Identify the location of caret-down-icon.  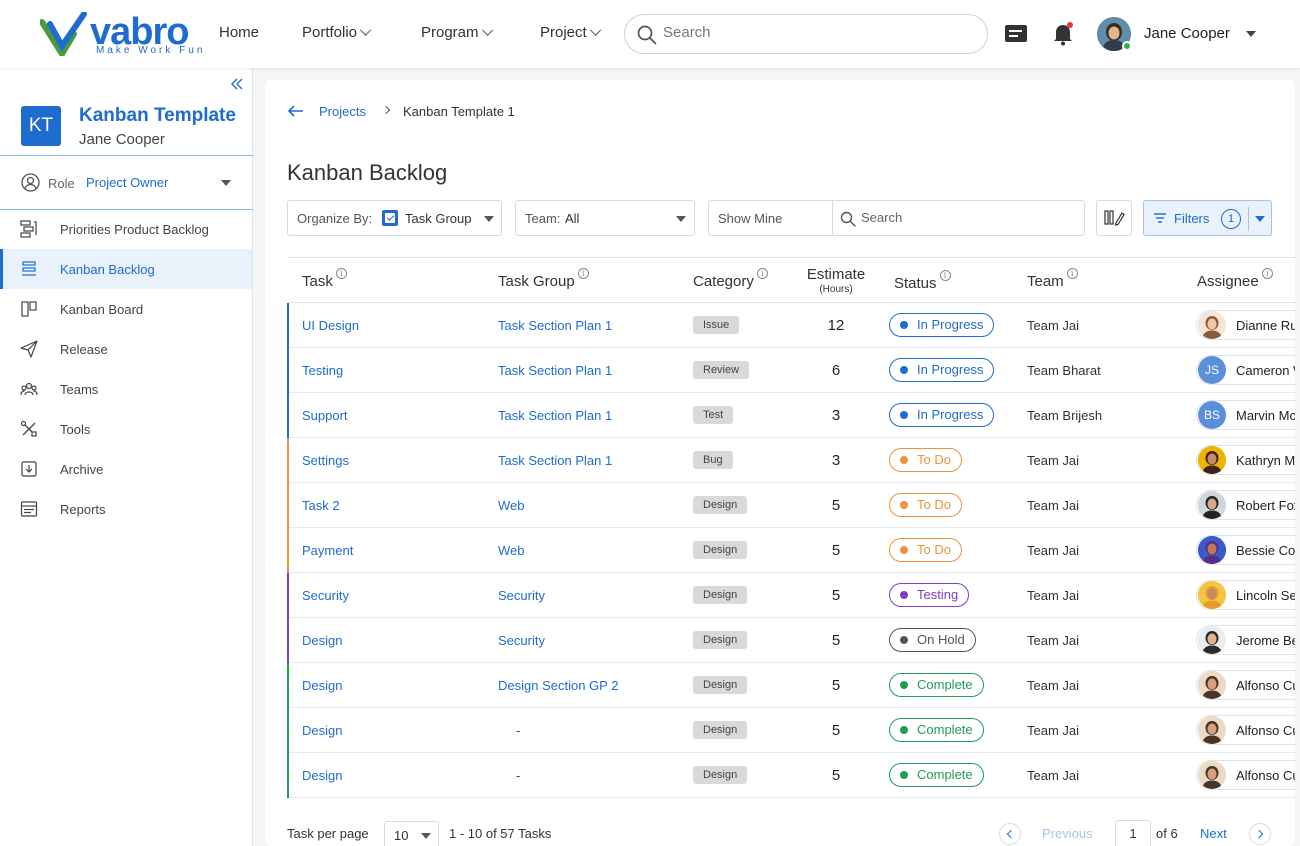
(1260, 219).